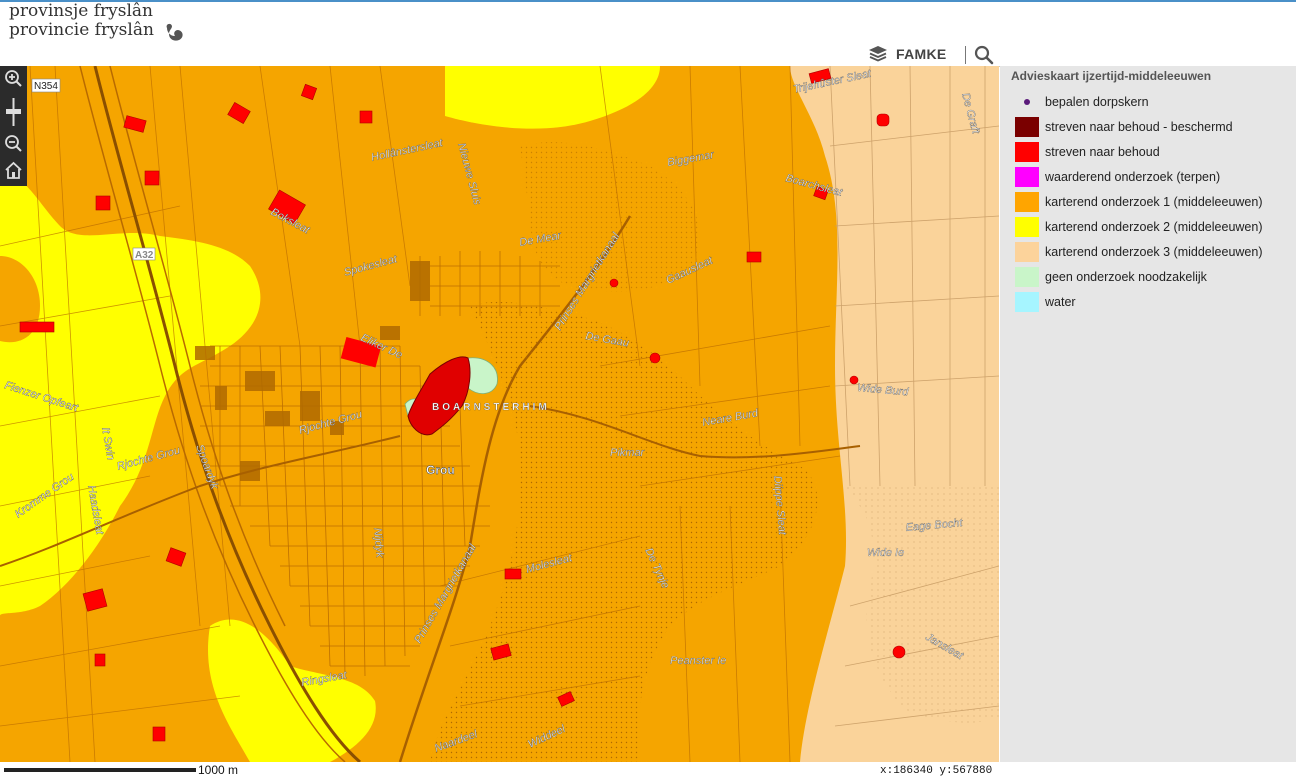 The height and width of the screenshot is (780, 1296). What do you see at coordinates (174, 32) in the screenshot?
I see `swan-logo-icon` at bounding box center [174, 32].